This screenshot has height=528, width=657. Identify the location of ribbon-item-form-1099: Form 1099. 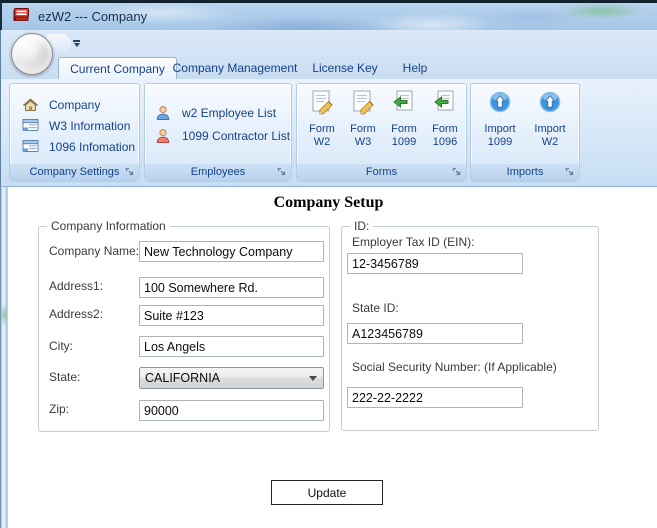
(404, 118).